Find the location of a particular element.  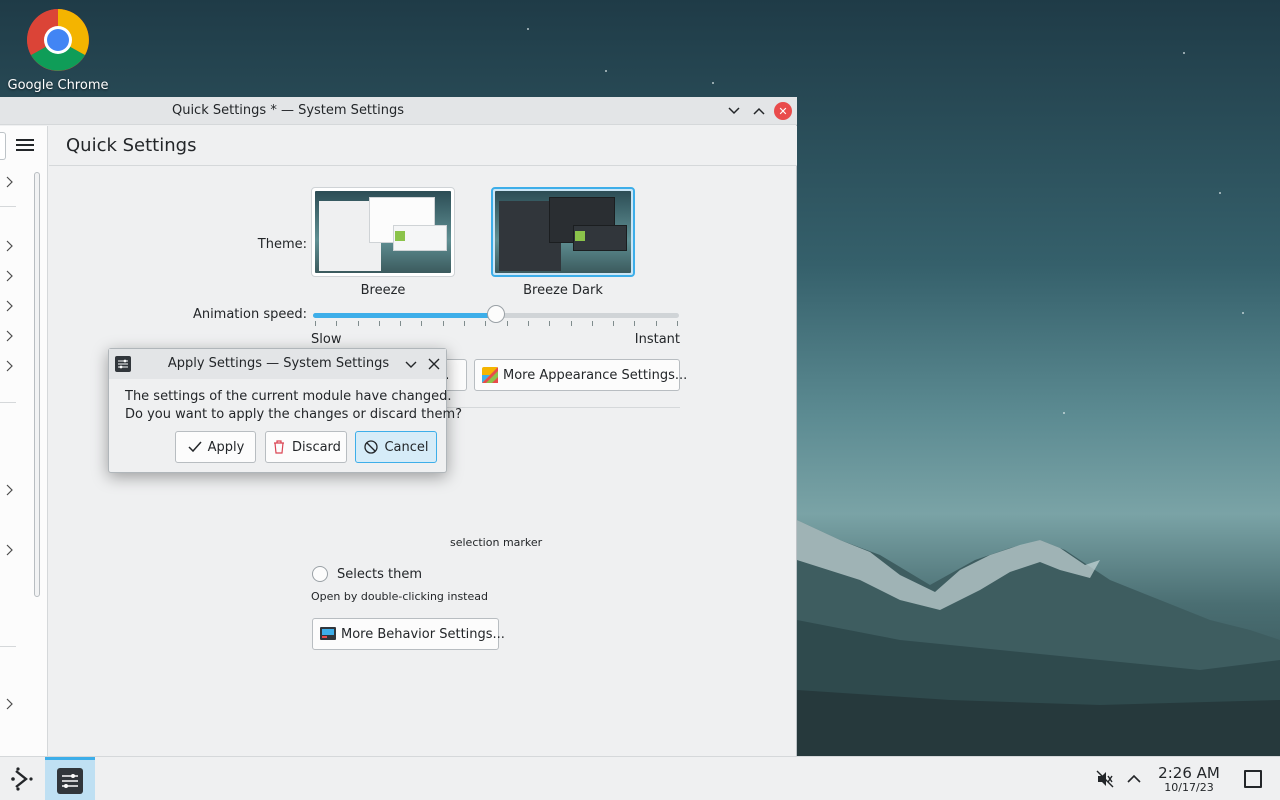

taskbar-item-system-settings is located at coordinates (70, 778).